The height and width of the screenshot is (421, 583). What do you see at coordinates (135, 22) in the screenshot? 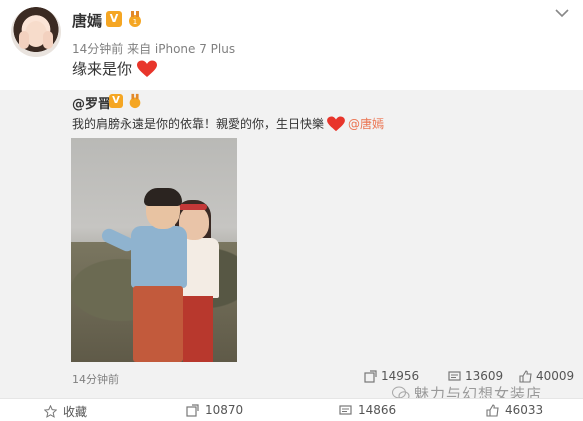
I see `svg-text: 1` at bounding box center [135, 22].